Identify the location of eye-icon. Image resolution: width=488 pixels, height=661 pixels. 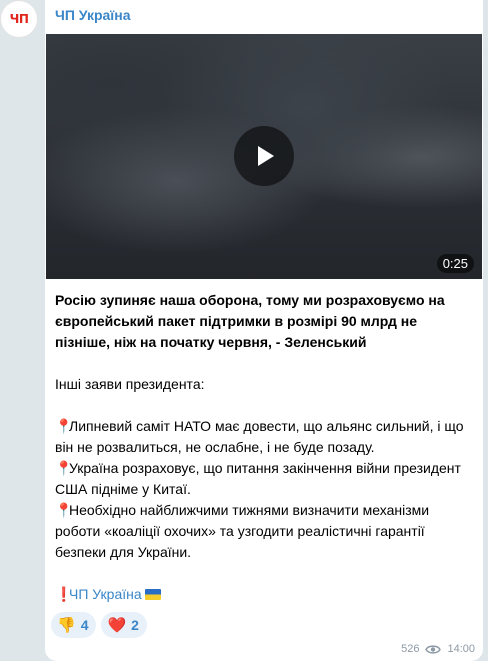
(433, 649).